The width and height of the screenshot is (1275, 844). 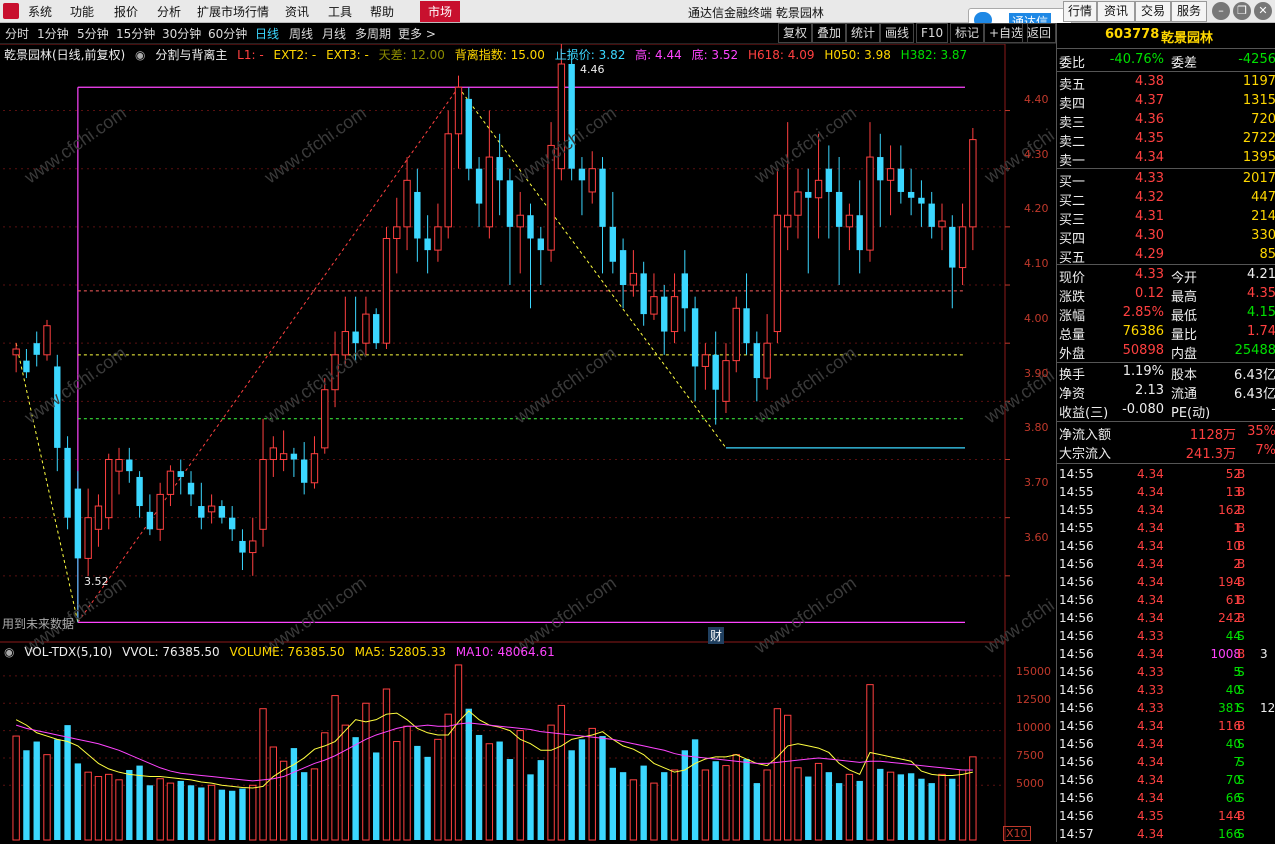 What do you see at coordinates (1166, 276) in the screenshot?
I see `stat-row: 现价 4.33 今开 4.21` at bounding box center [1166, 276].